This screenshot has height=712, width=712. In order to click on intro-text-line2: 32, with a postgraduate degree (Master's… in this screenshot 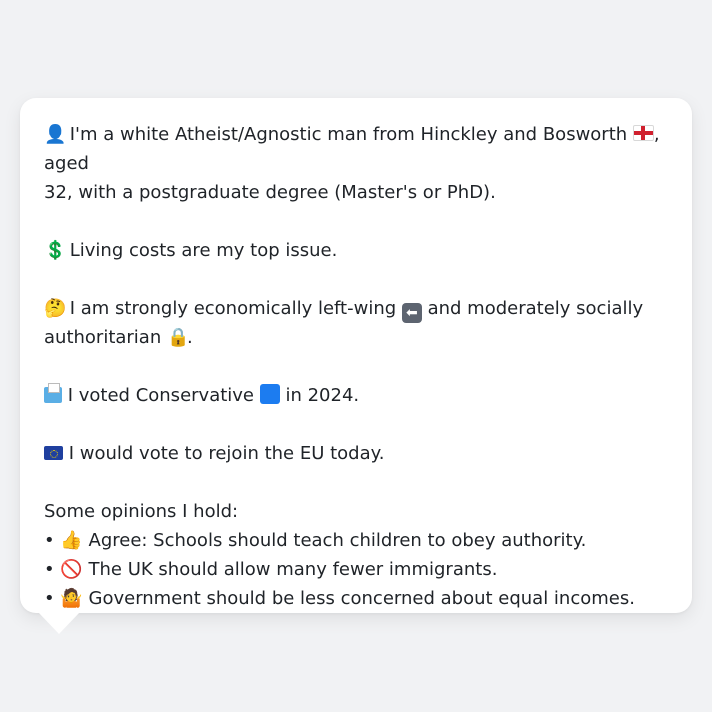, I will do `click(270, 192)`.